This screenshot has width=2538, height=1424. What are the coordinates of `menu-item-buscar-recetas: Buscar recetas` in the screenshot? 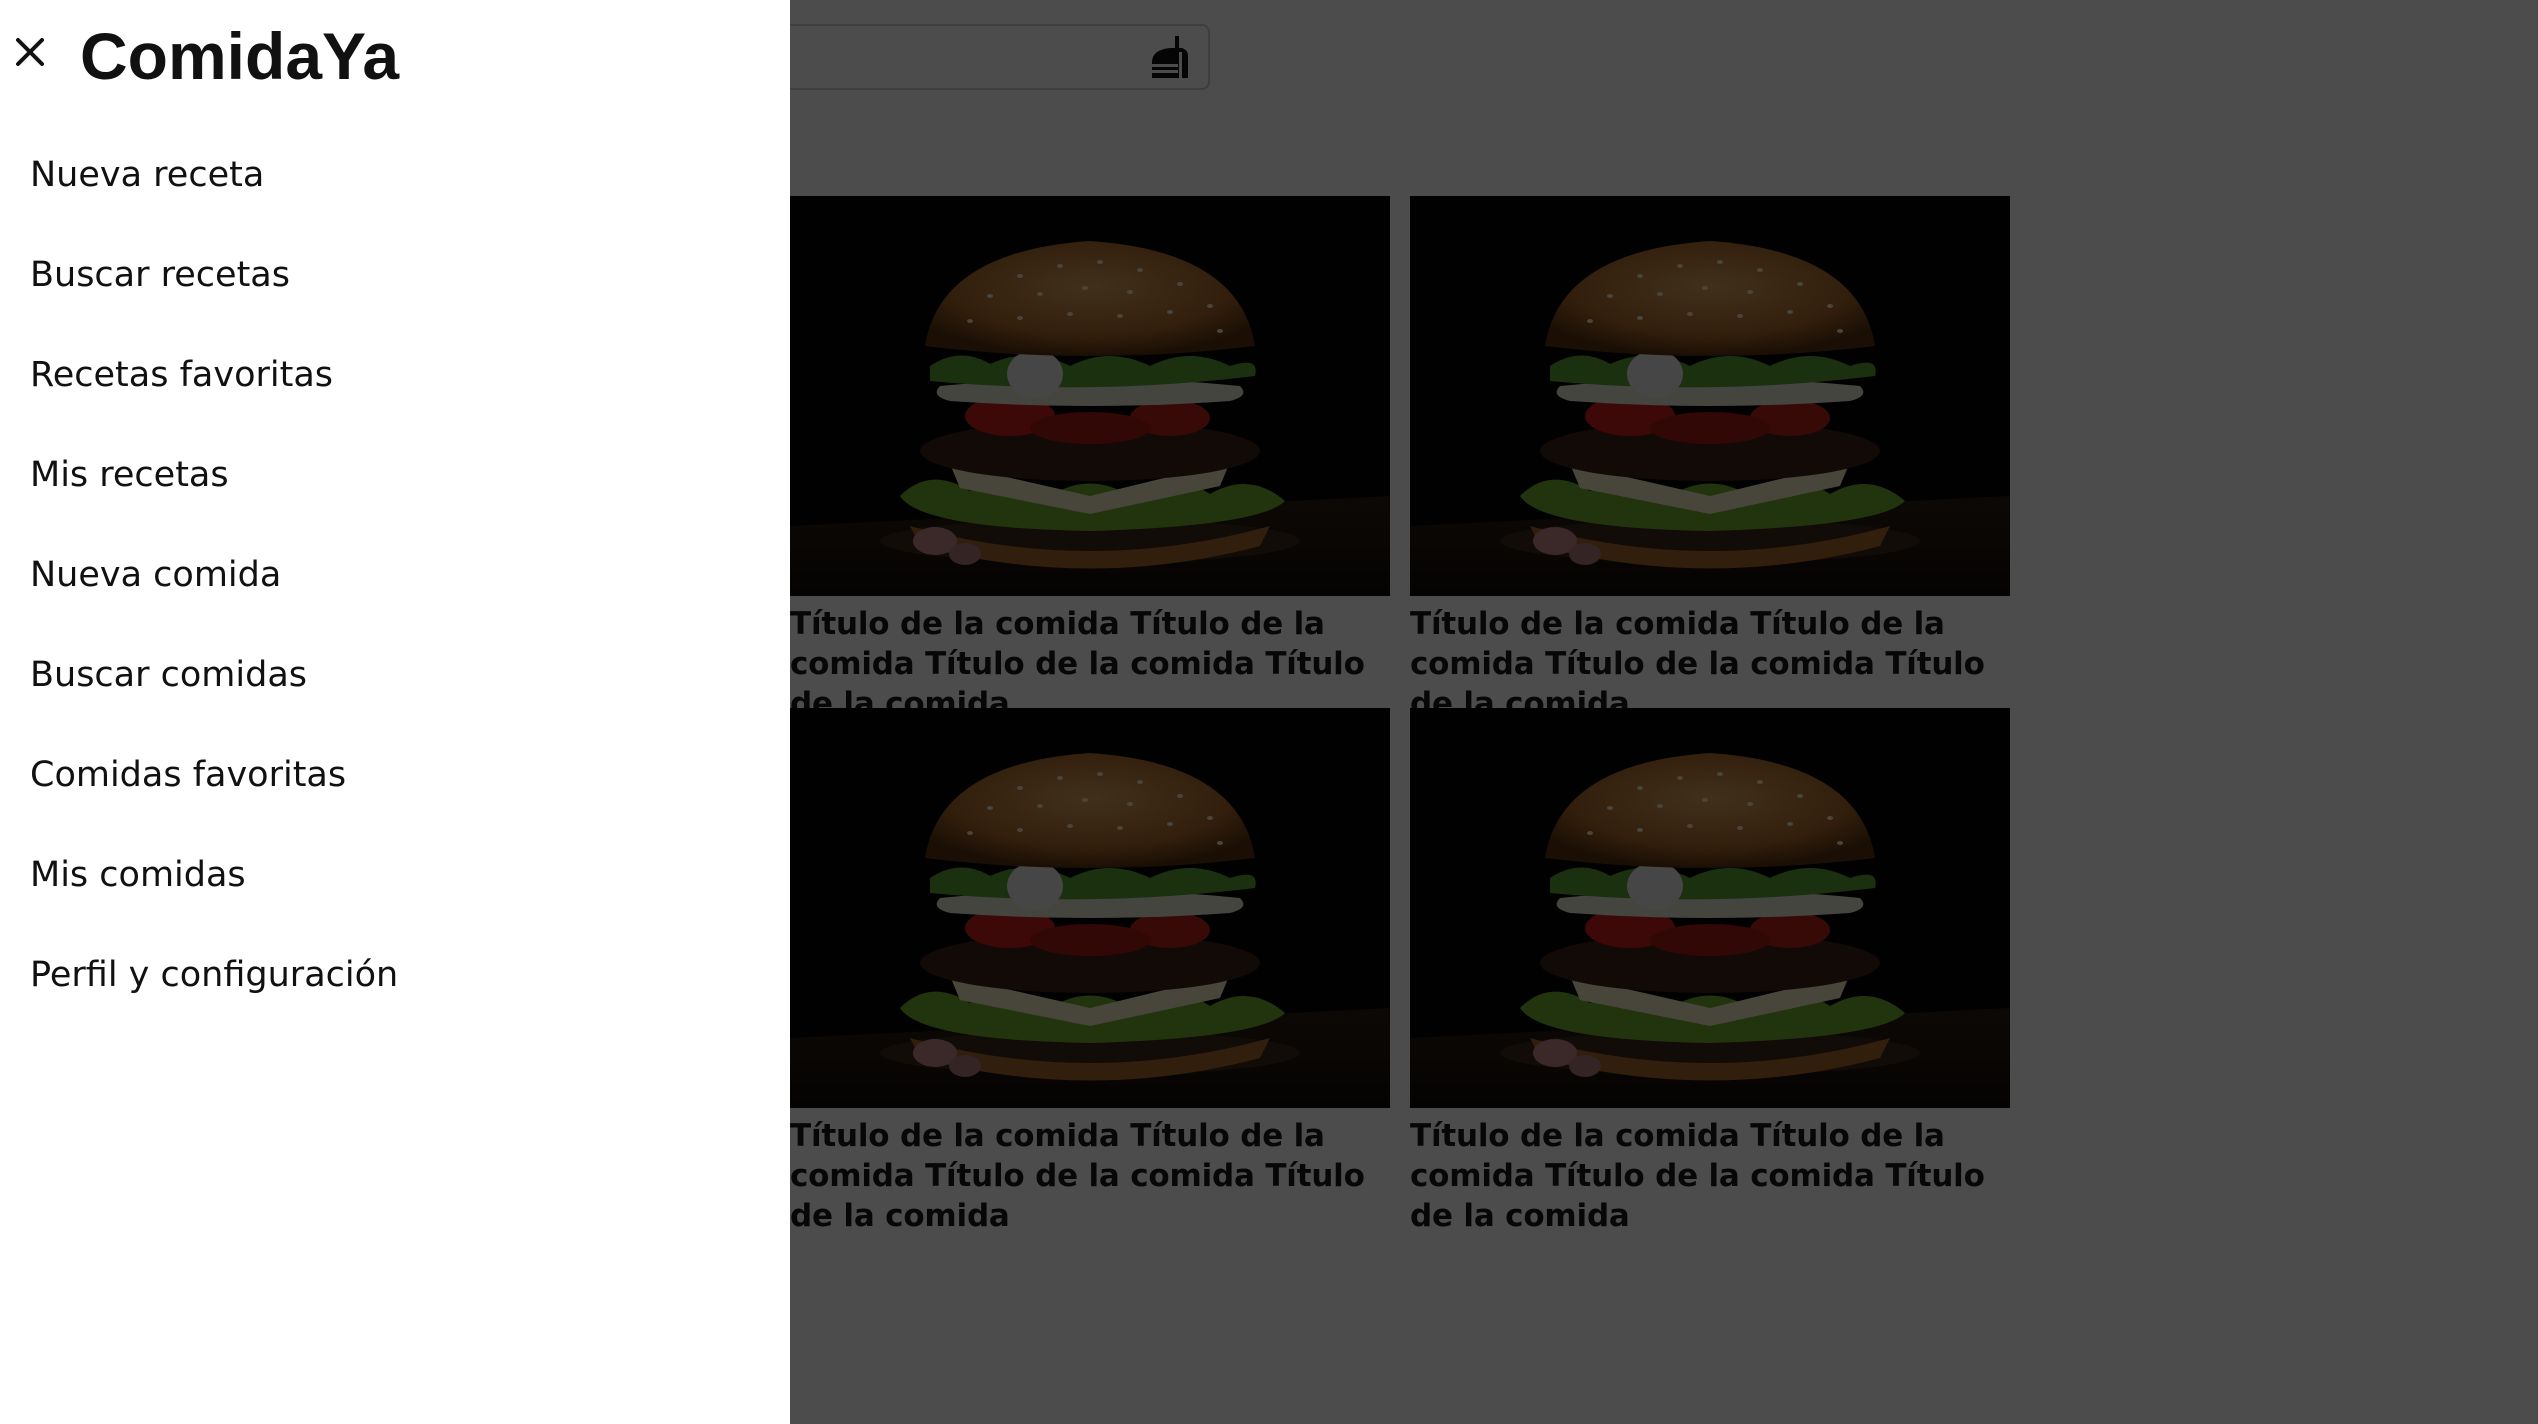 It's located at (395, 290).